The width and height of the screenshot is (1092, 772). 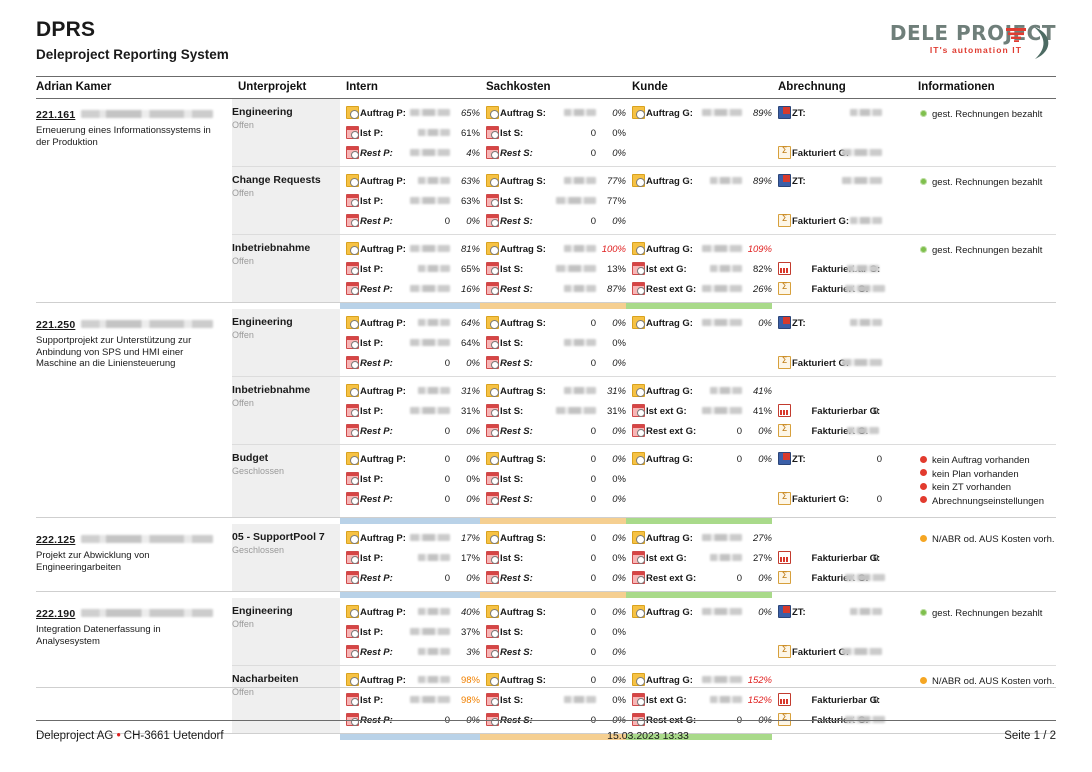 What do you see at coordinates (473, 652) in the screenshot?
I see `metric-percent: 3%` at bounding box center [473, 652].